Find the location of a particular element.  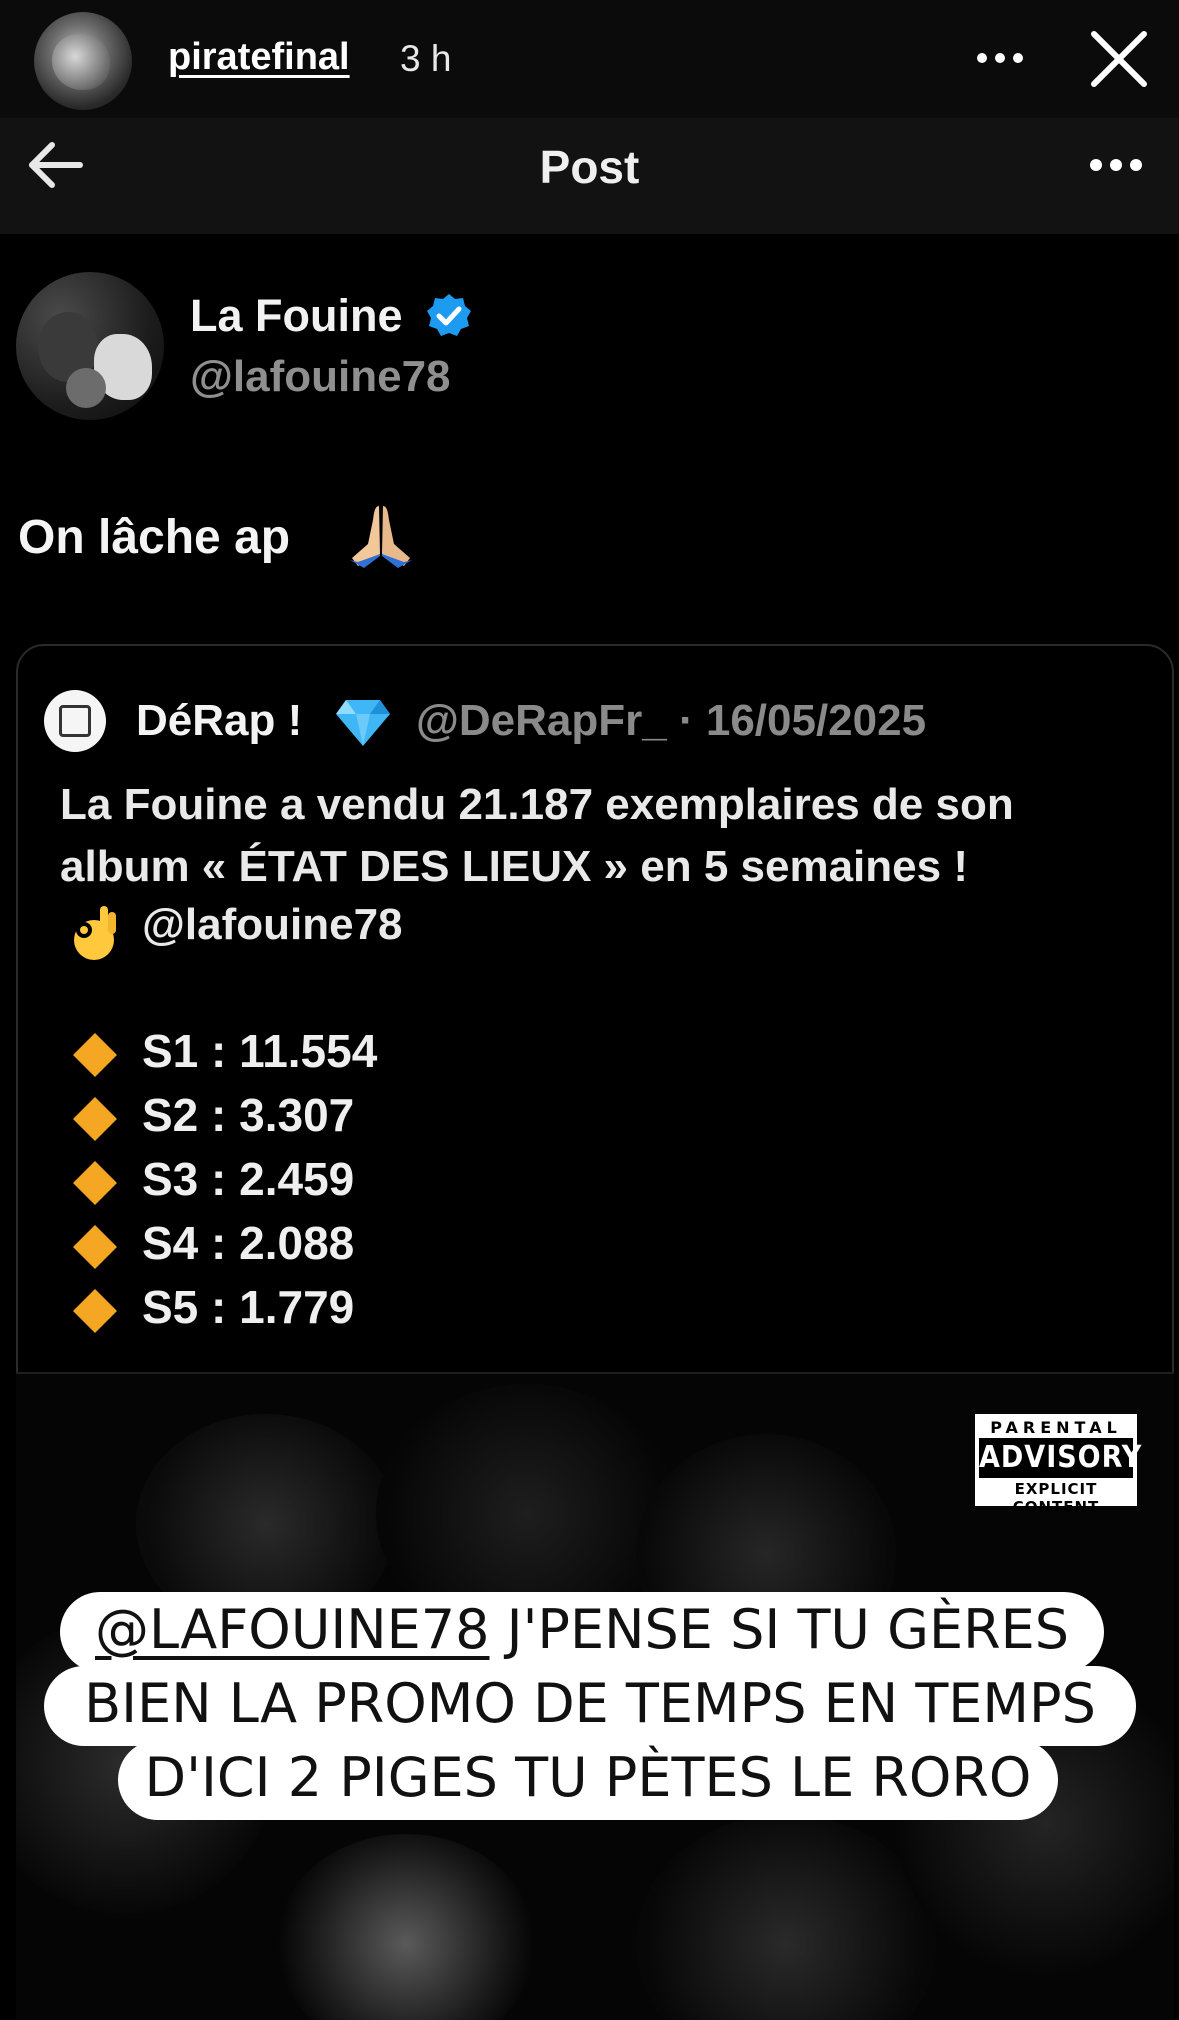

stat-label: S3 : 2.459 is located at coordinates (248, 1179).